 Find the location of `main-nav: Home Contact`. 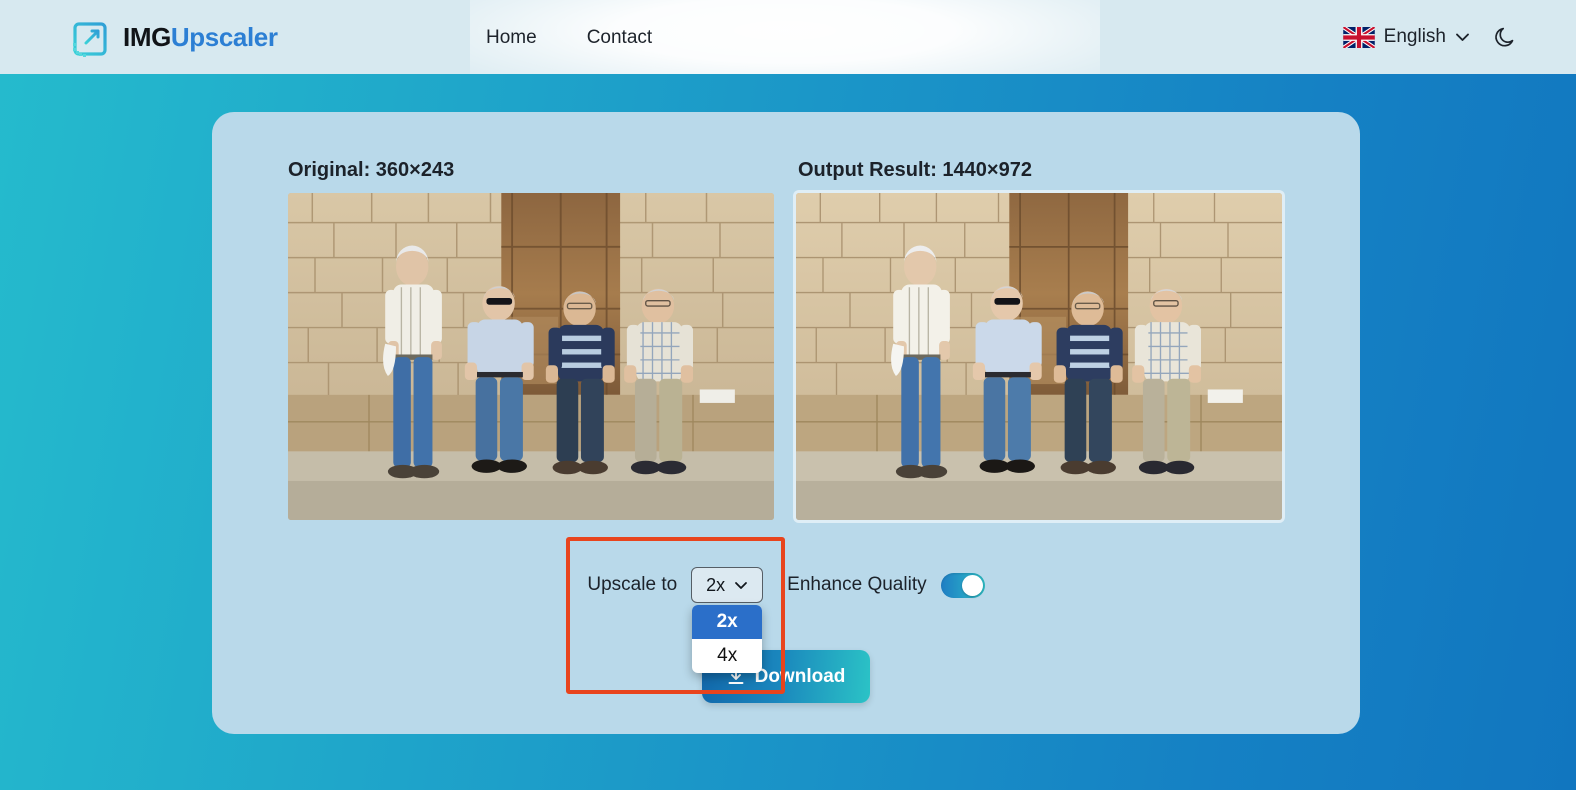

main-nav: Home Contact is located at coordinates (569, 37).